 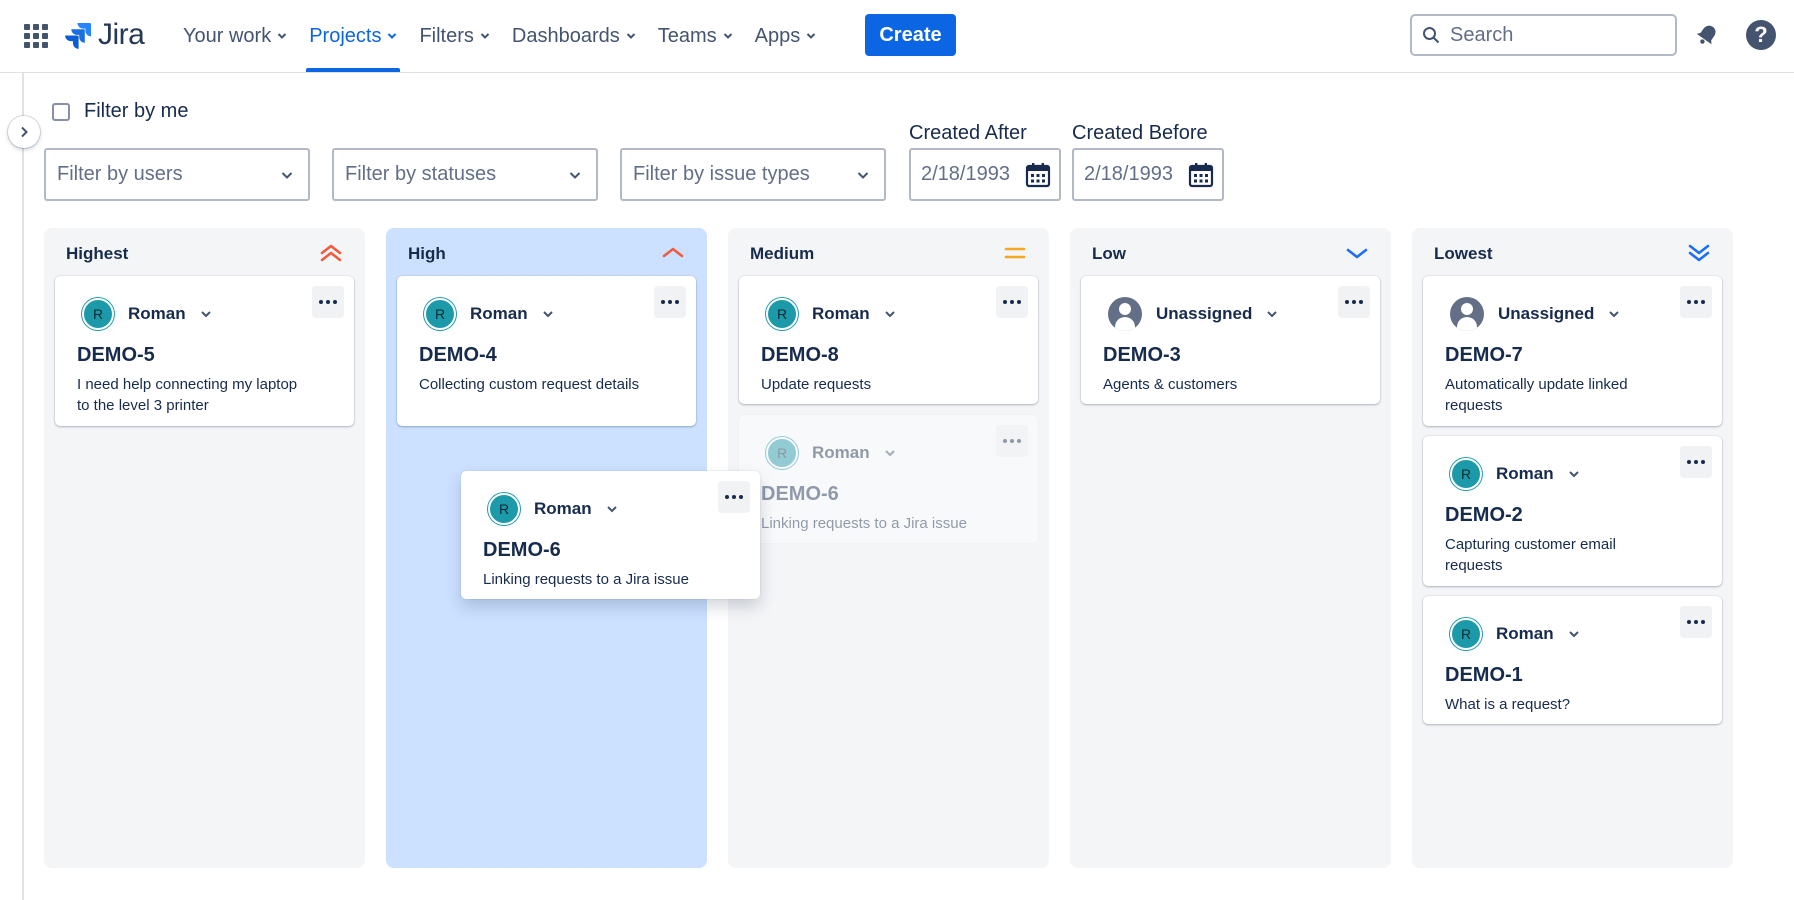 I want to click on issue-summary: Capturing customer email requests, so click(x=1530, y=555).